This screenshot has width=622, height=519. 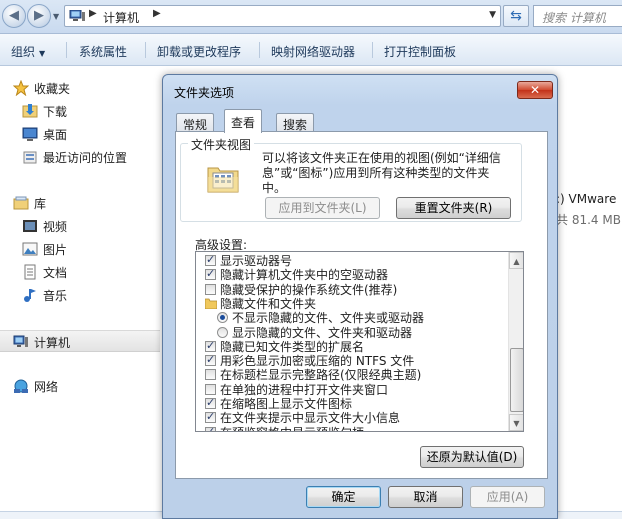 What do you see at coordinates (55, 296) in the screenshot?
I see `sidebar-item-label: 音乐` at bounding box center [55, 296].